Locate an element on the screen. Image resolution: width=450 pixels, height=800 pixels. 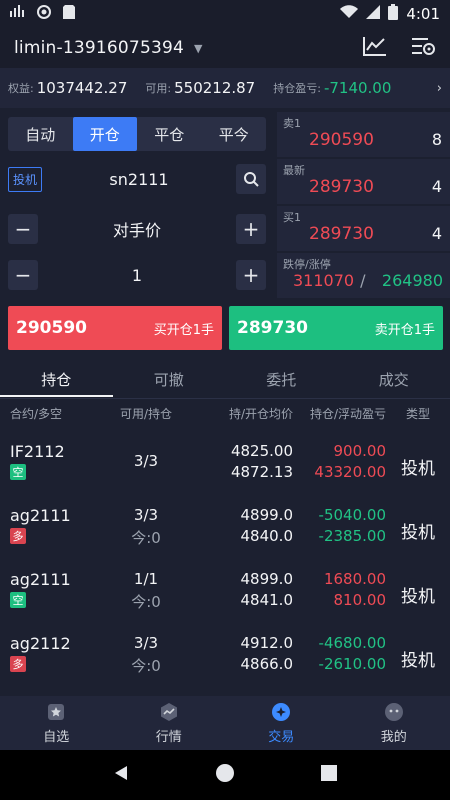
contract-code: ag2112 is located at coordinates (40, 643).